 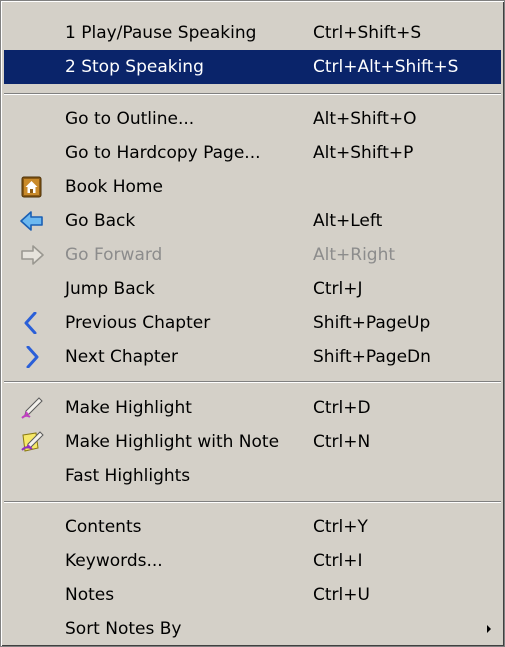 What do you see at coordinates (114, 187) in the screenshot?
I see `menu-item-label: Book Home` at bounding box center [114, 187].